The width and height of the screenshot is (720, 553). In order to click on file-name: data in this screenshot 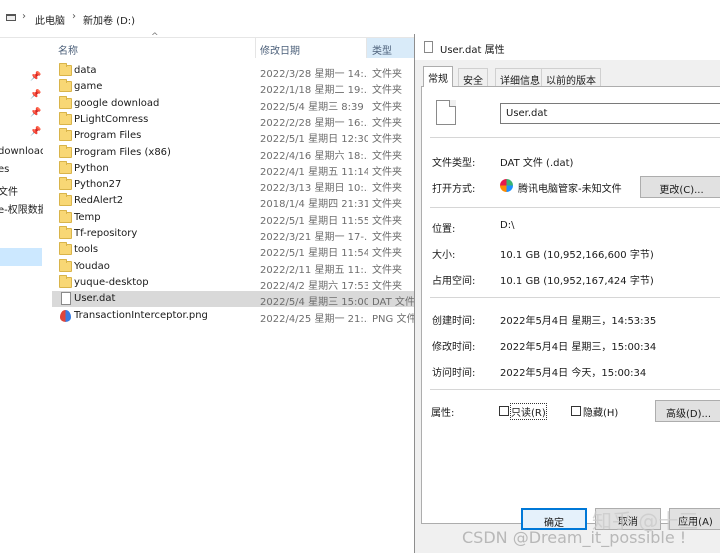, I will do `click(85, 70)`.